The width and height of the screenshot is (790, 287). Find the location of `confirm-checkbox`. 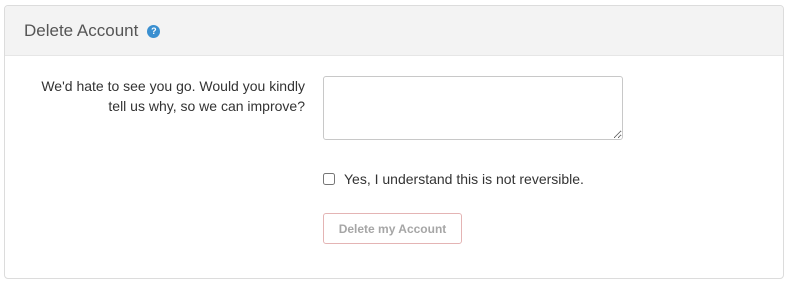

confirm-checkbox is located at coordinates (329, 179).